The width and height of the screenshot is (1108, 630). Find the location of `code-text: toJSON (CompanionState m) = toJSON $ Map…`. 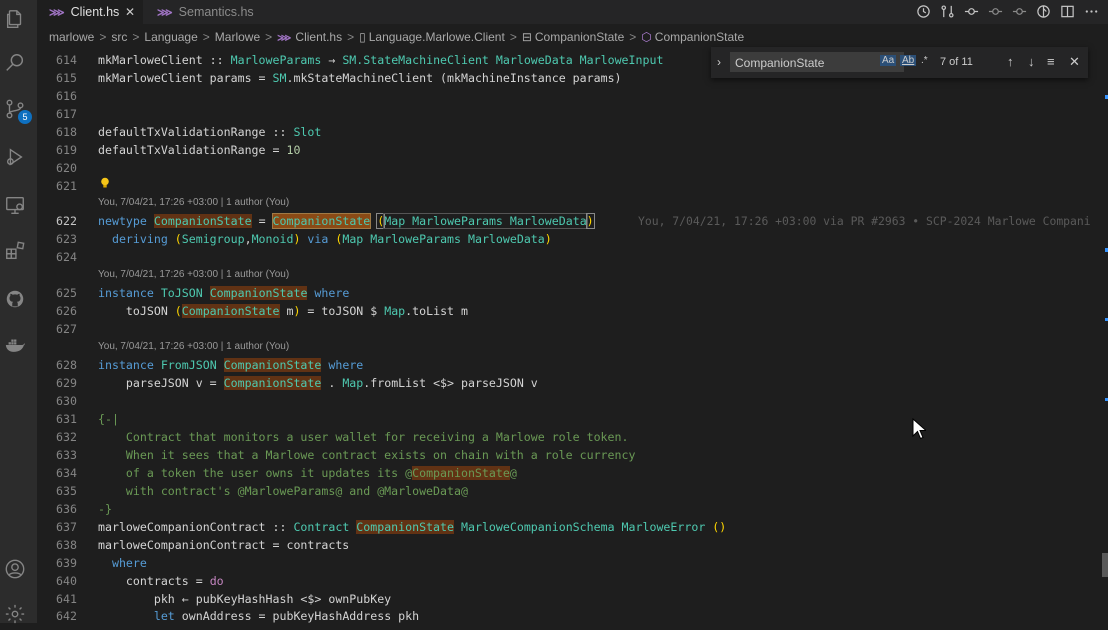

code-text: toJSON (CompanionState m) = toJSON $ Map… is located at coordinates (283, 311).